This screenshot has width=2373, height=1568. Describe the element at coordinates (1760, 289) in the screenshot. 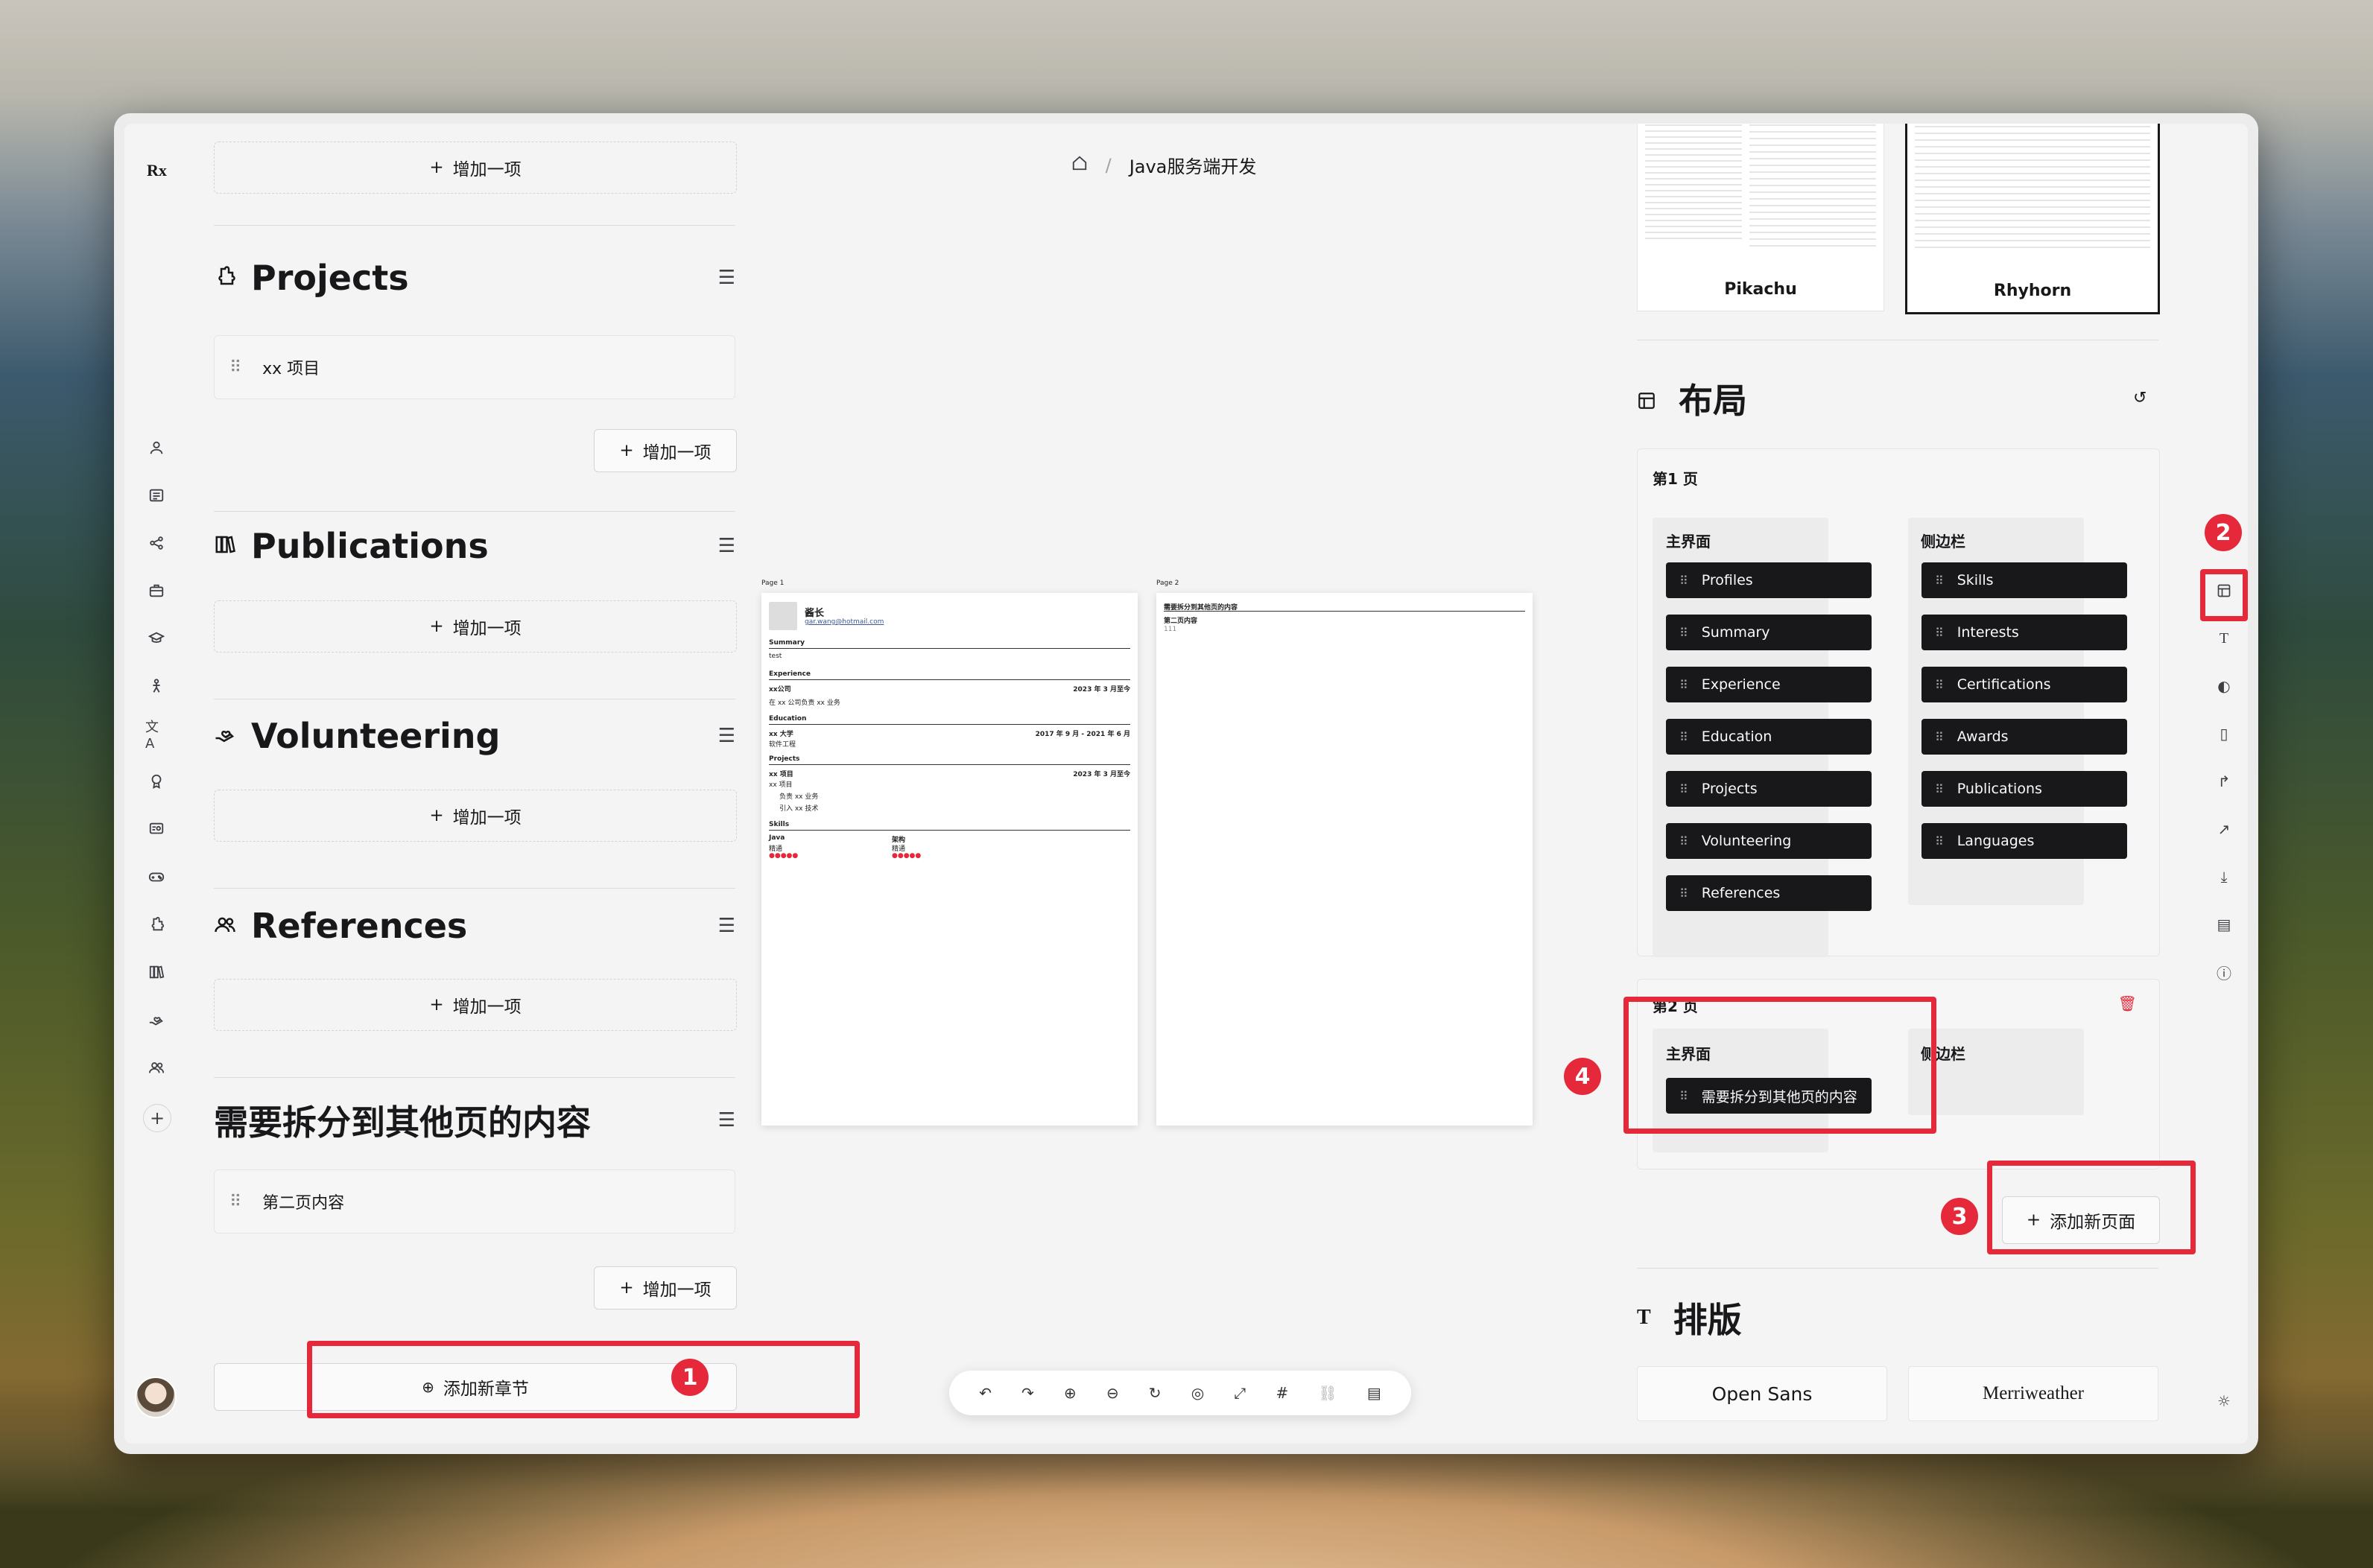

I see `template-name: Pikachu` at that location.